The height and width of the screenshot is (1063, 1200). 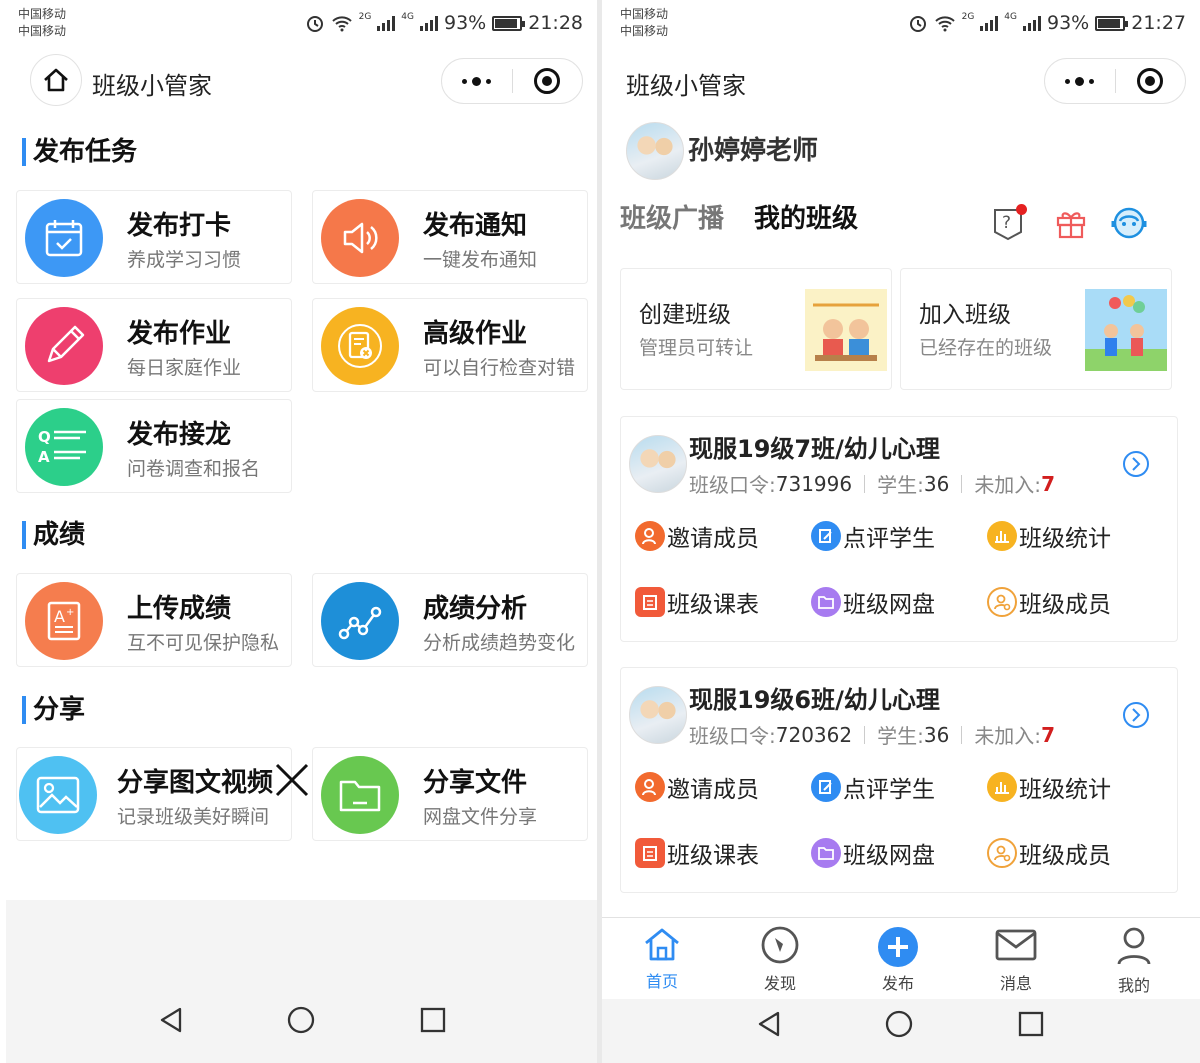 What do you see at coordinates (292, 780) in the screenshot?
I see `close-x-icon` at bounding box center [292, 780].